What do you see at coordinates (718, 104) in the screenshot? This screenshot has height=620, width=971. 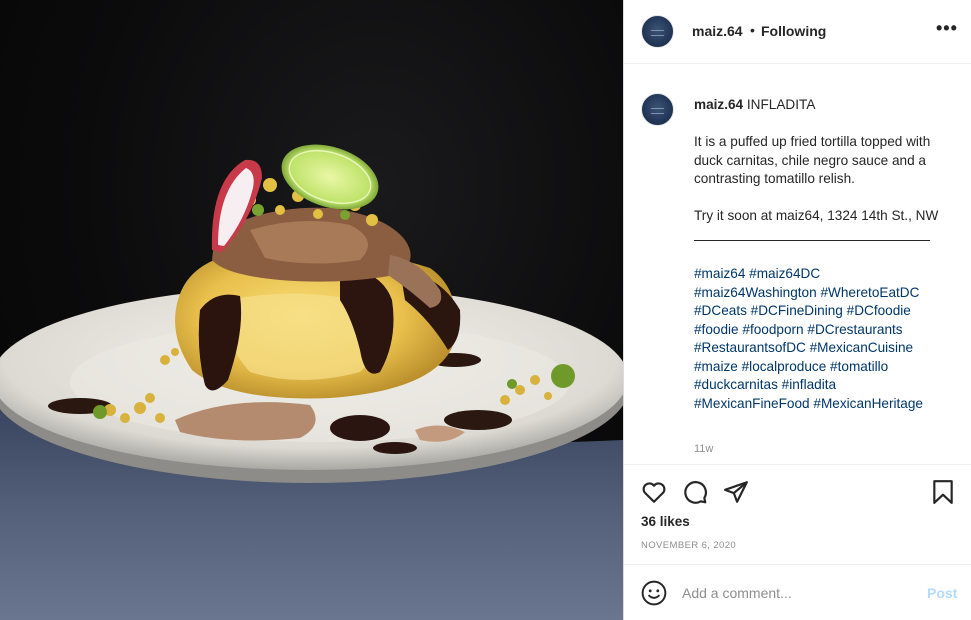 I see `caption-username: maiz.64` at bounding box center [718, 104].